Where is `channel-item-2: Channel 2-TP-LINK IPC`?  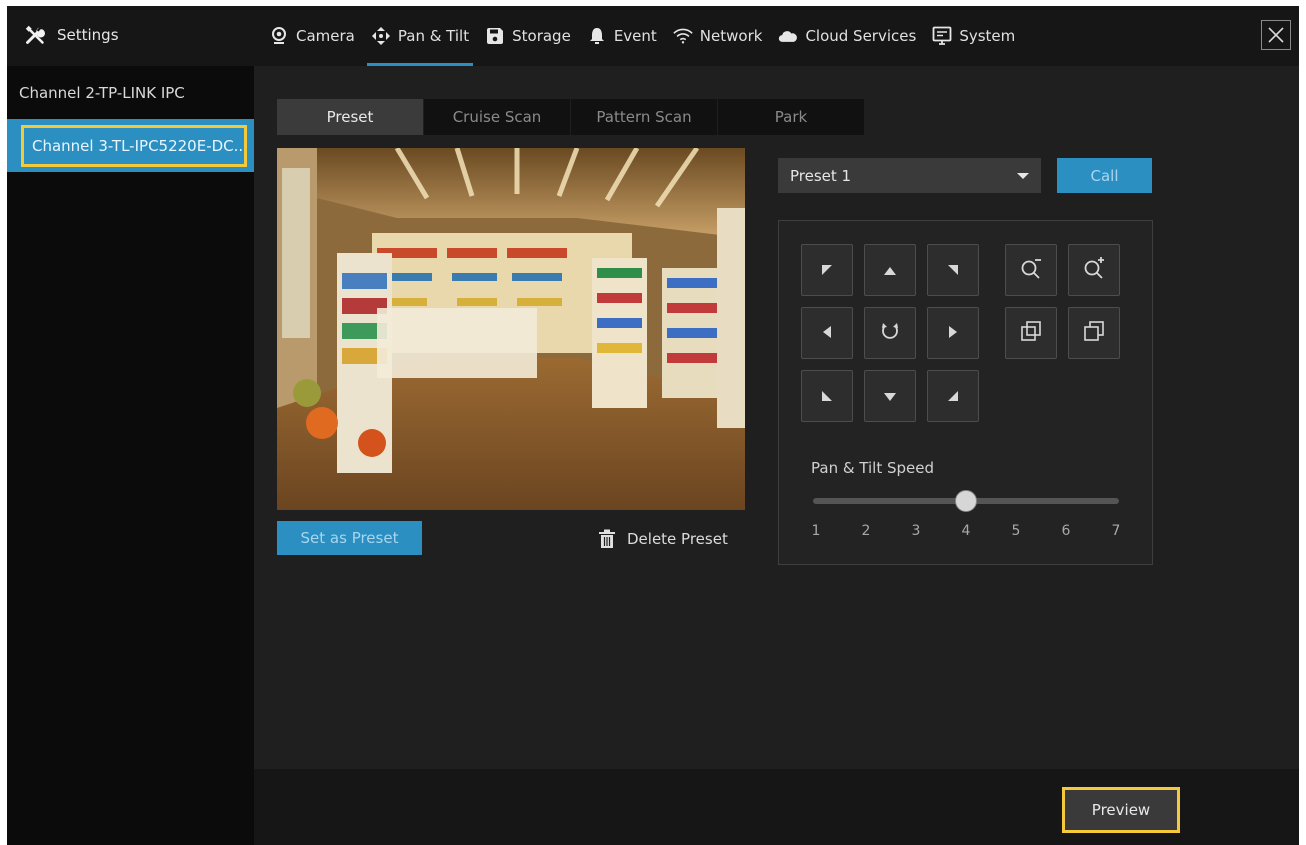 channel-item-2: Channel 2-TP-LINK IPC is located at coordinates (130, 92).